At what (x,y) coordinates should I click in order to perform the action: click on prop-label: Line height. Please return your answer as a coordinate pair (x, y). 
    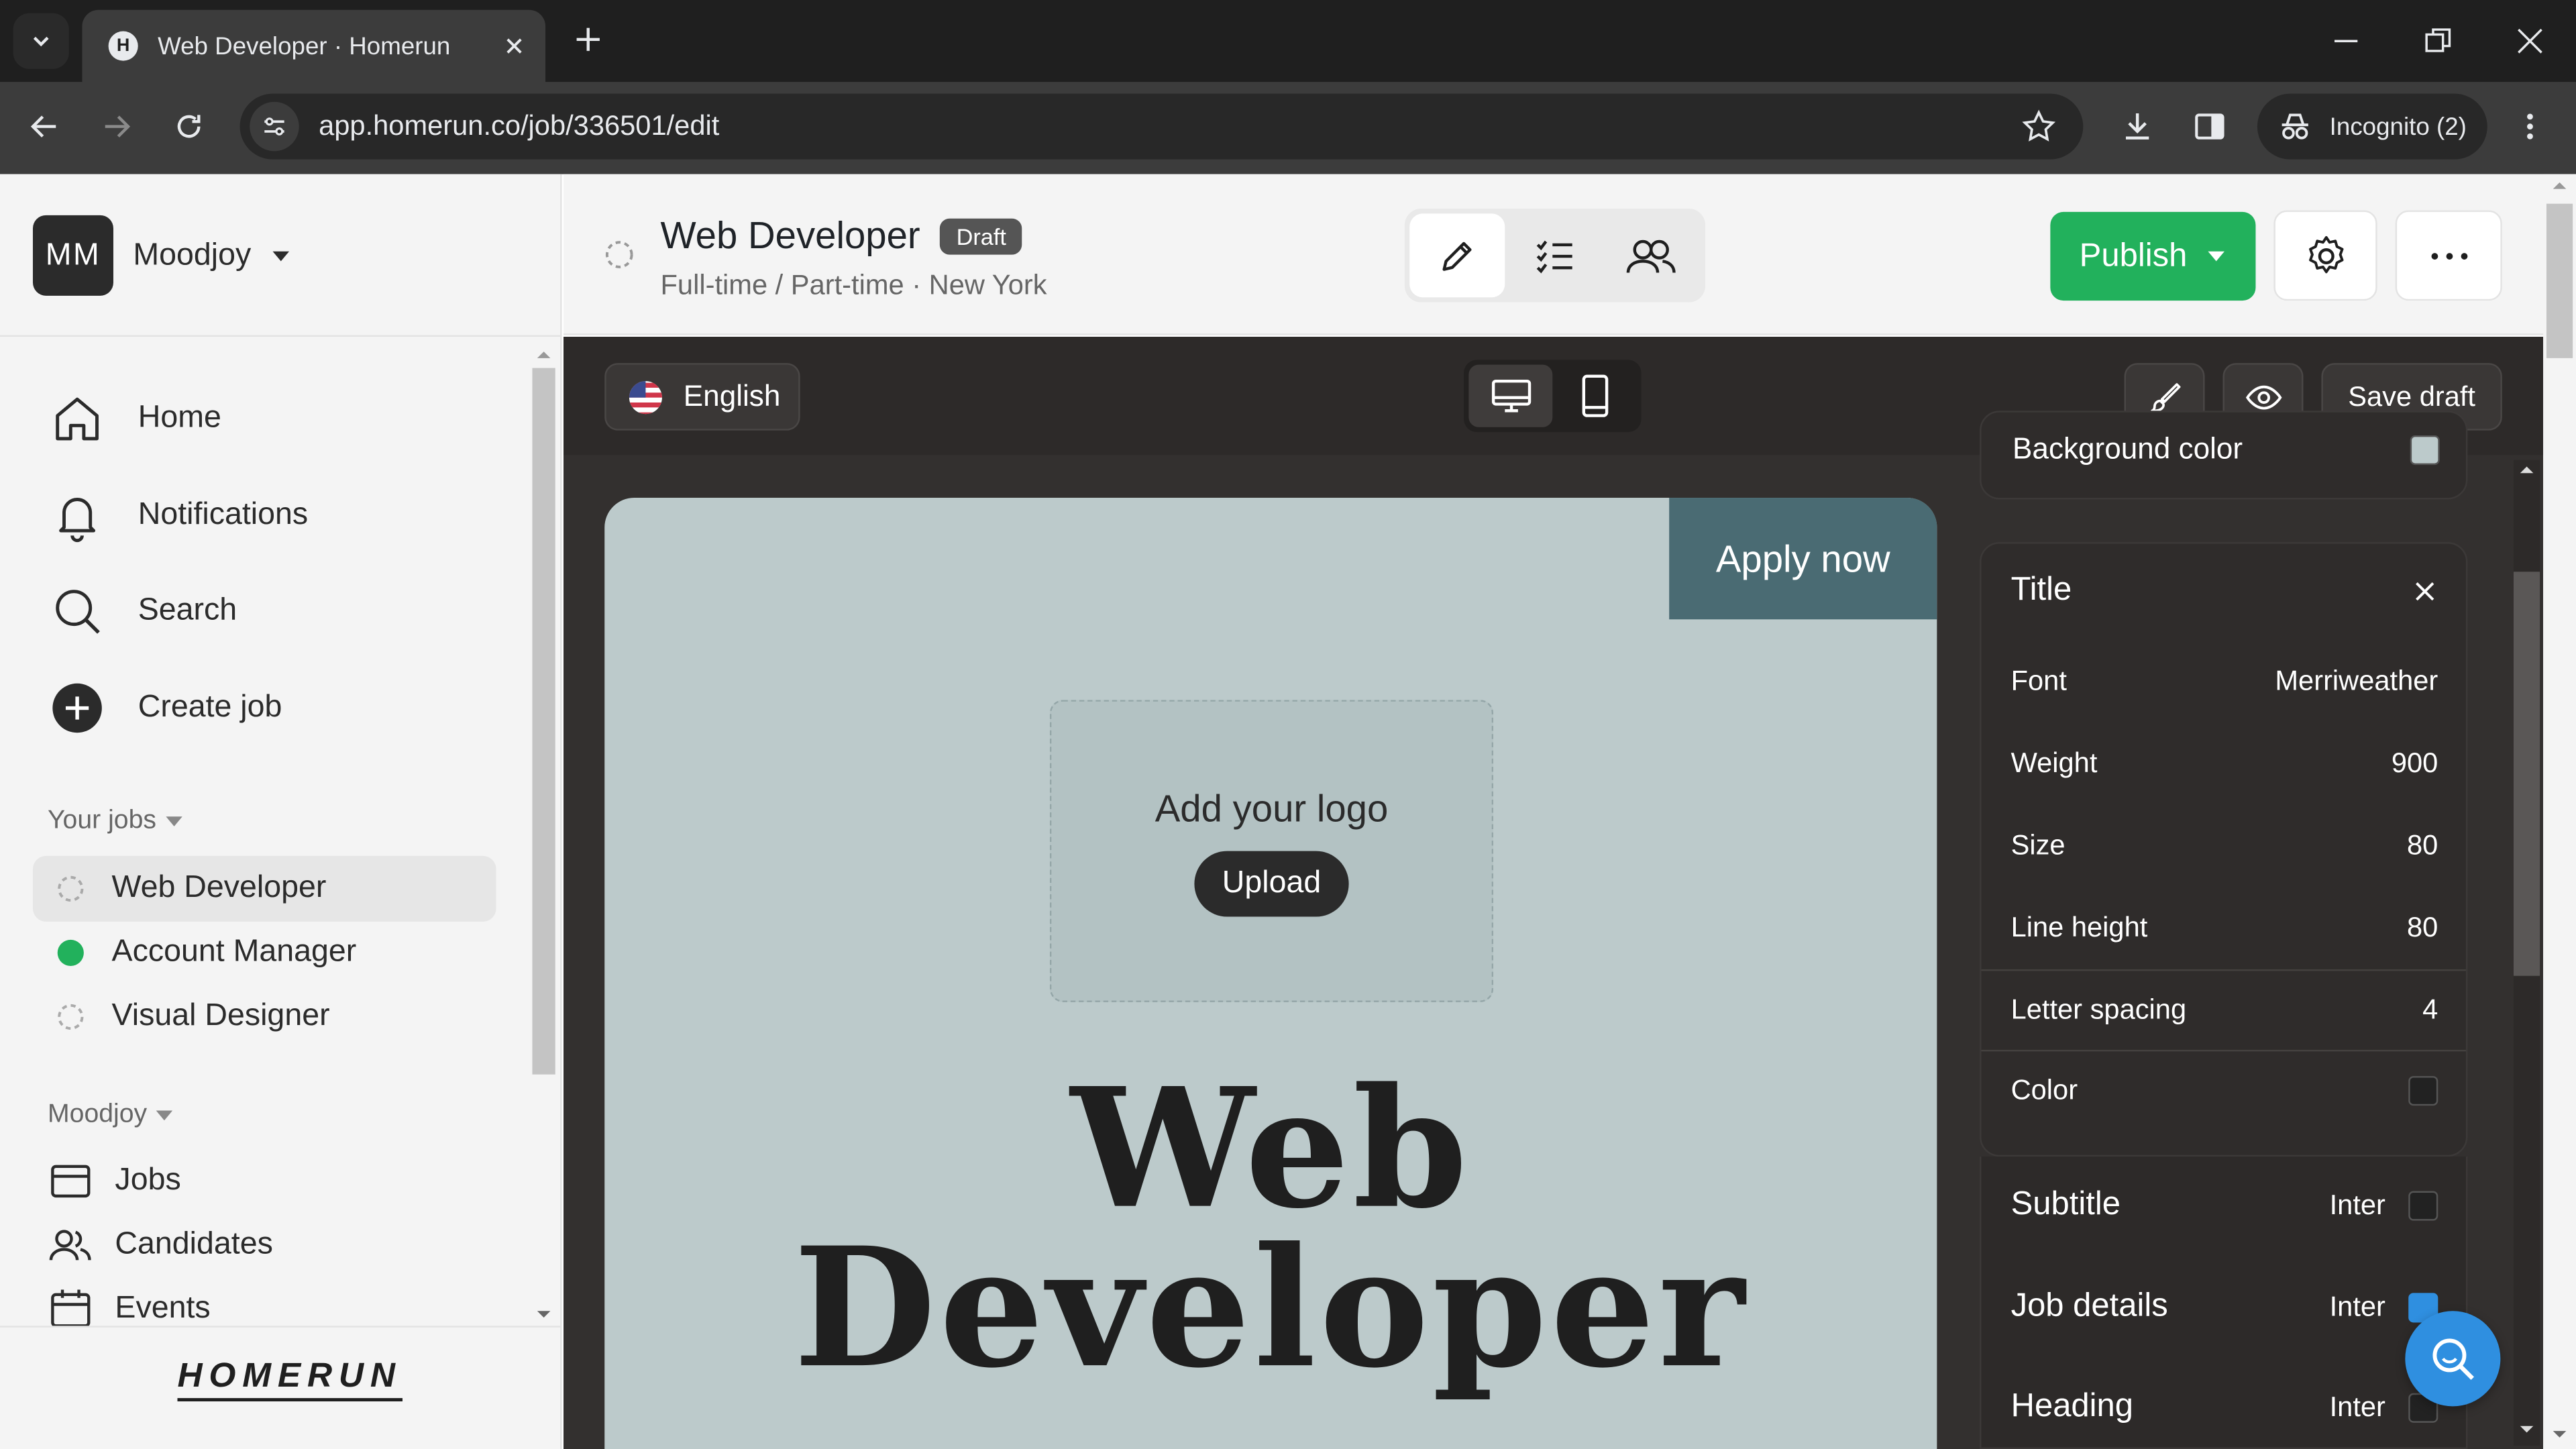
    Looking at the image, I should click on (2079, 927).